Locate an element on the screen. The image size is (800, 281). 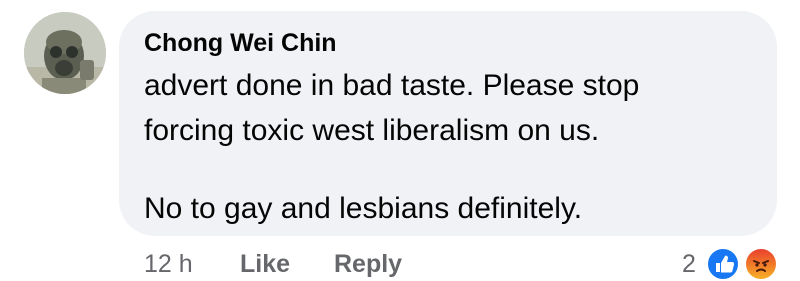
avatar is located at coordinates (65, 53).